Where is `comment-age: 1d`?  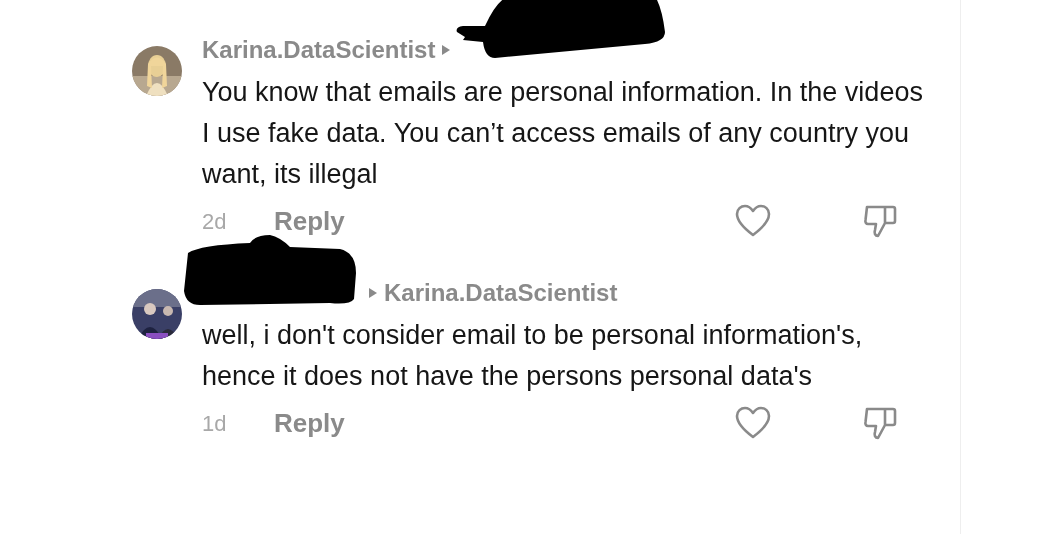 comment-age: 1d is located at coordinates (215, 423).